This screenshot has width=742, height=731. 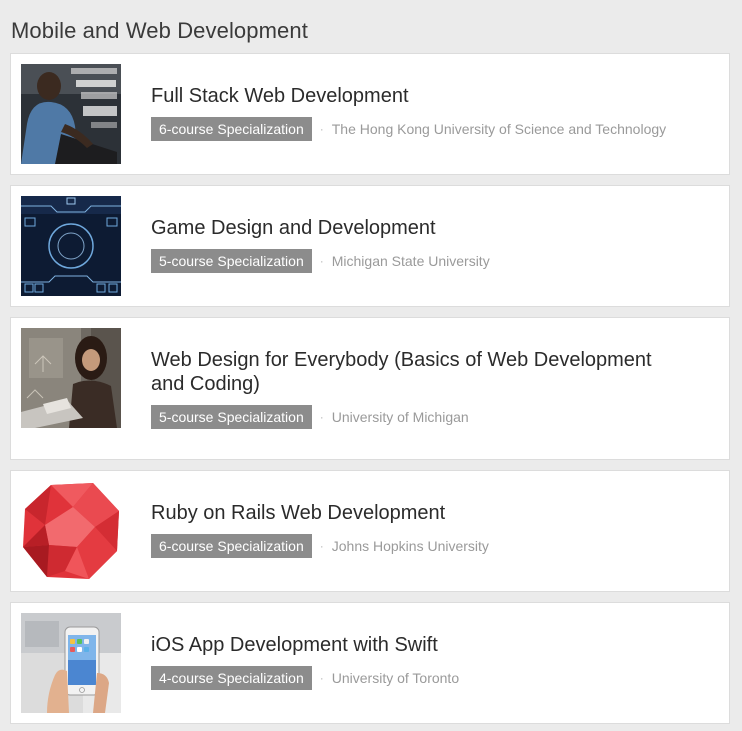 I want to click on red-ruby-gem-image, so click(x=71, y=531).